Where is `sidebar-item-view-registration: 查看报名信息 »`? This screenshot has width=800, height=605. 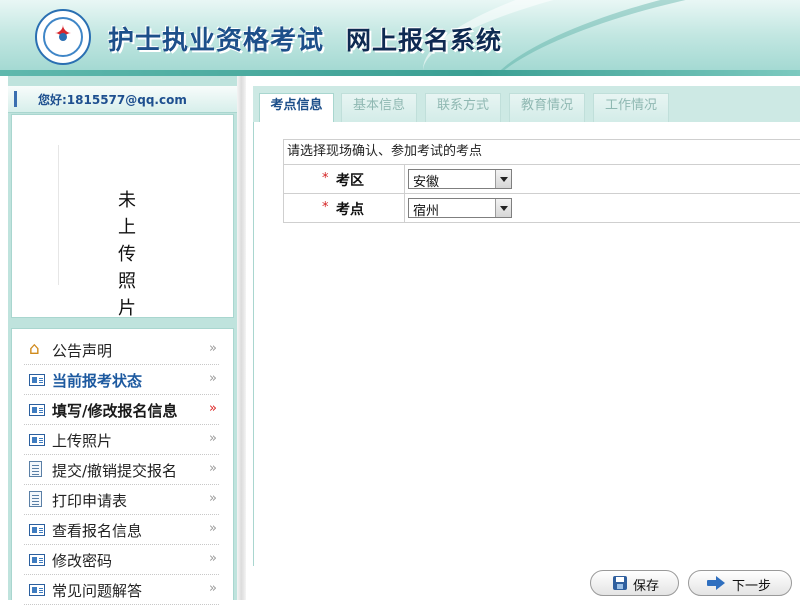
sidebar-item-view-registration: 查看报名信息 » is located at coordinates (121, 530).